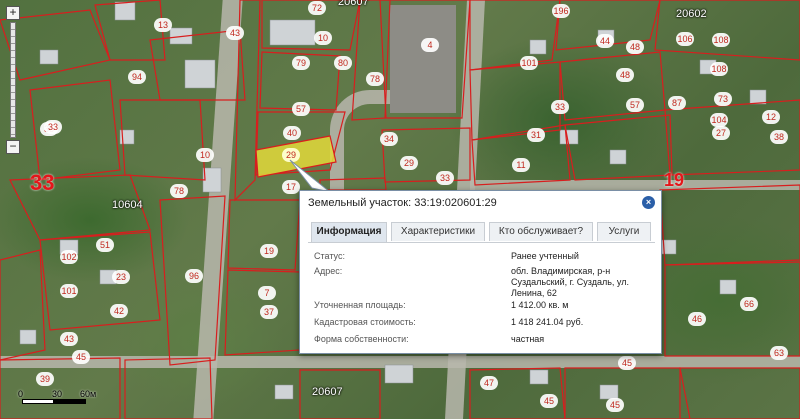 This screenshot has height=419, width=800. I want to click on field-value: 1 418 241.04 руб., so click(547, 322).